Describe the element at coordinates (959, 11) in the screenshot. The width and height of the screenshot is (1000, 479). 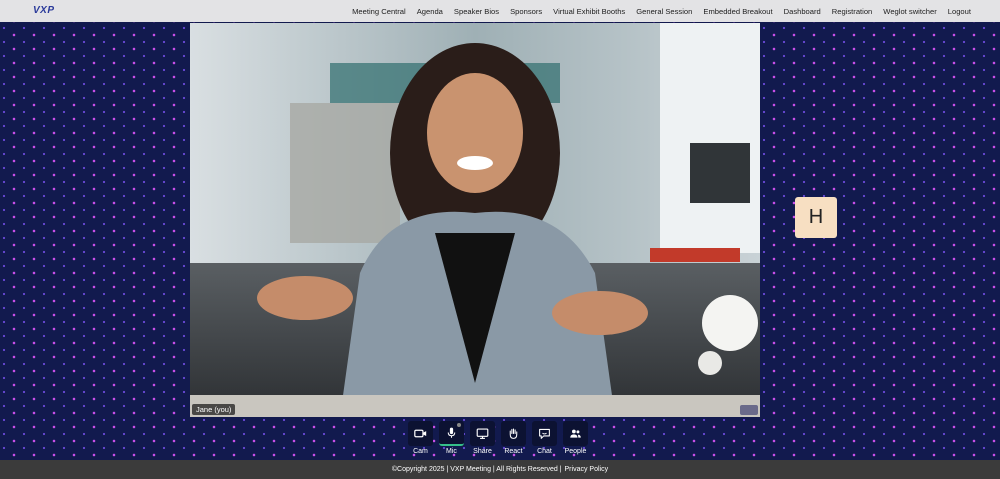
I see `nav-logout: Logout` at that location.